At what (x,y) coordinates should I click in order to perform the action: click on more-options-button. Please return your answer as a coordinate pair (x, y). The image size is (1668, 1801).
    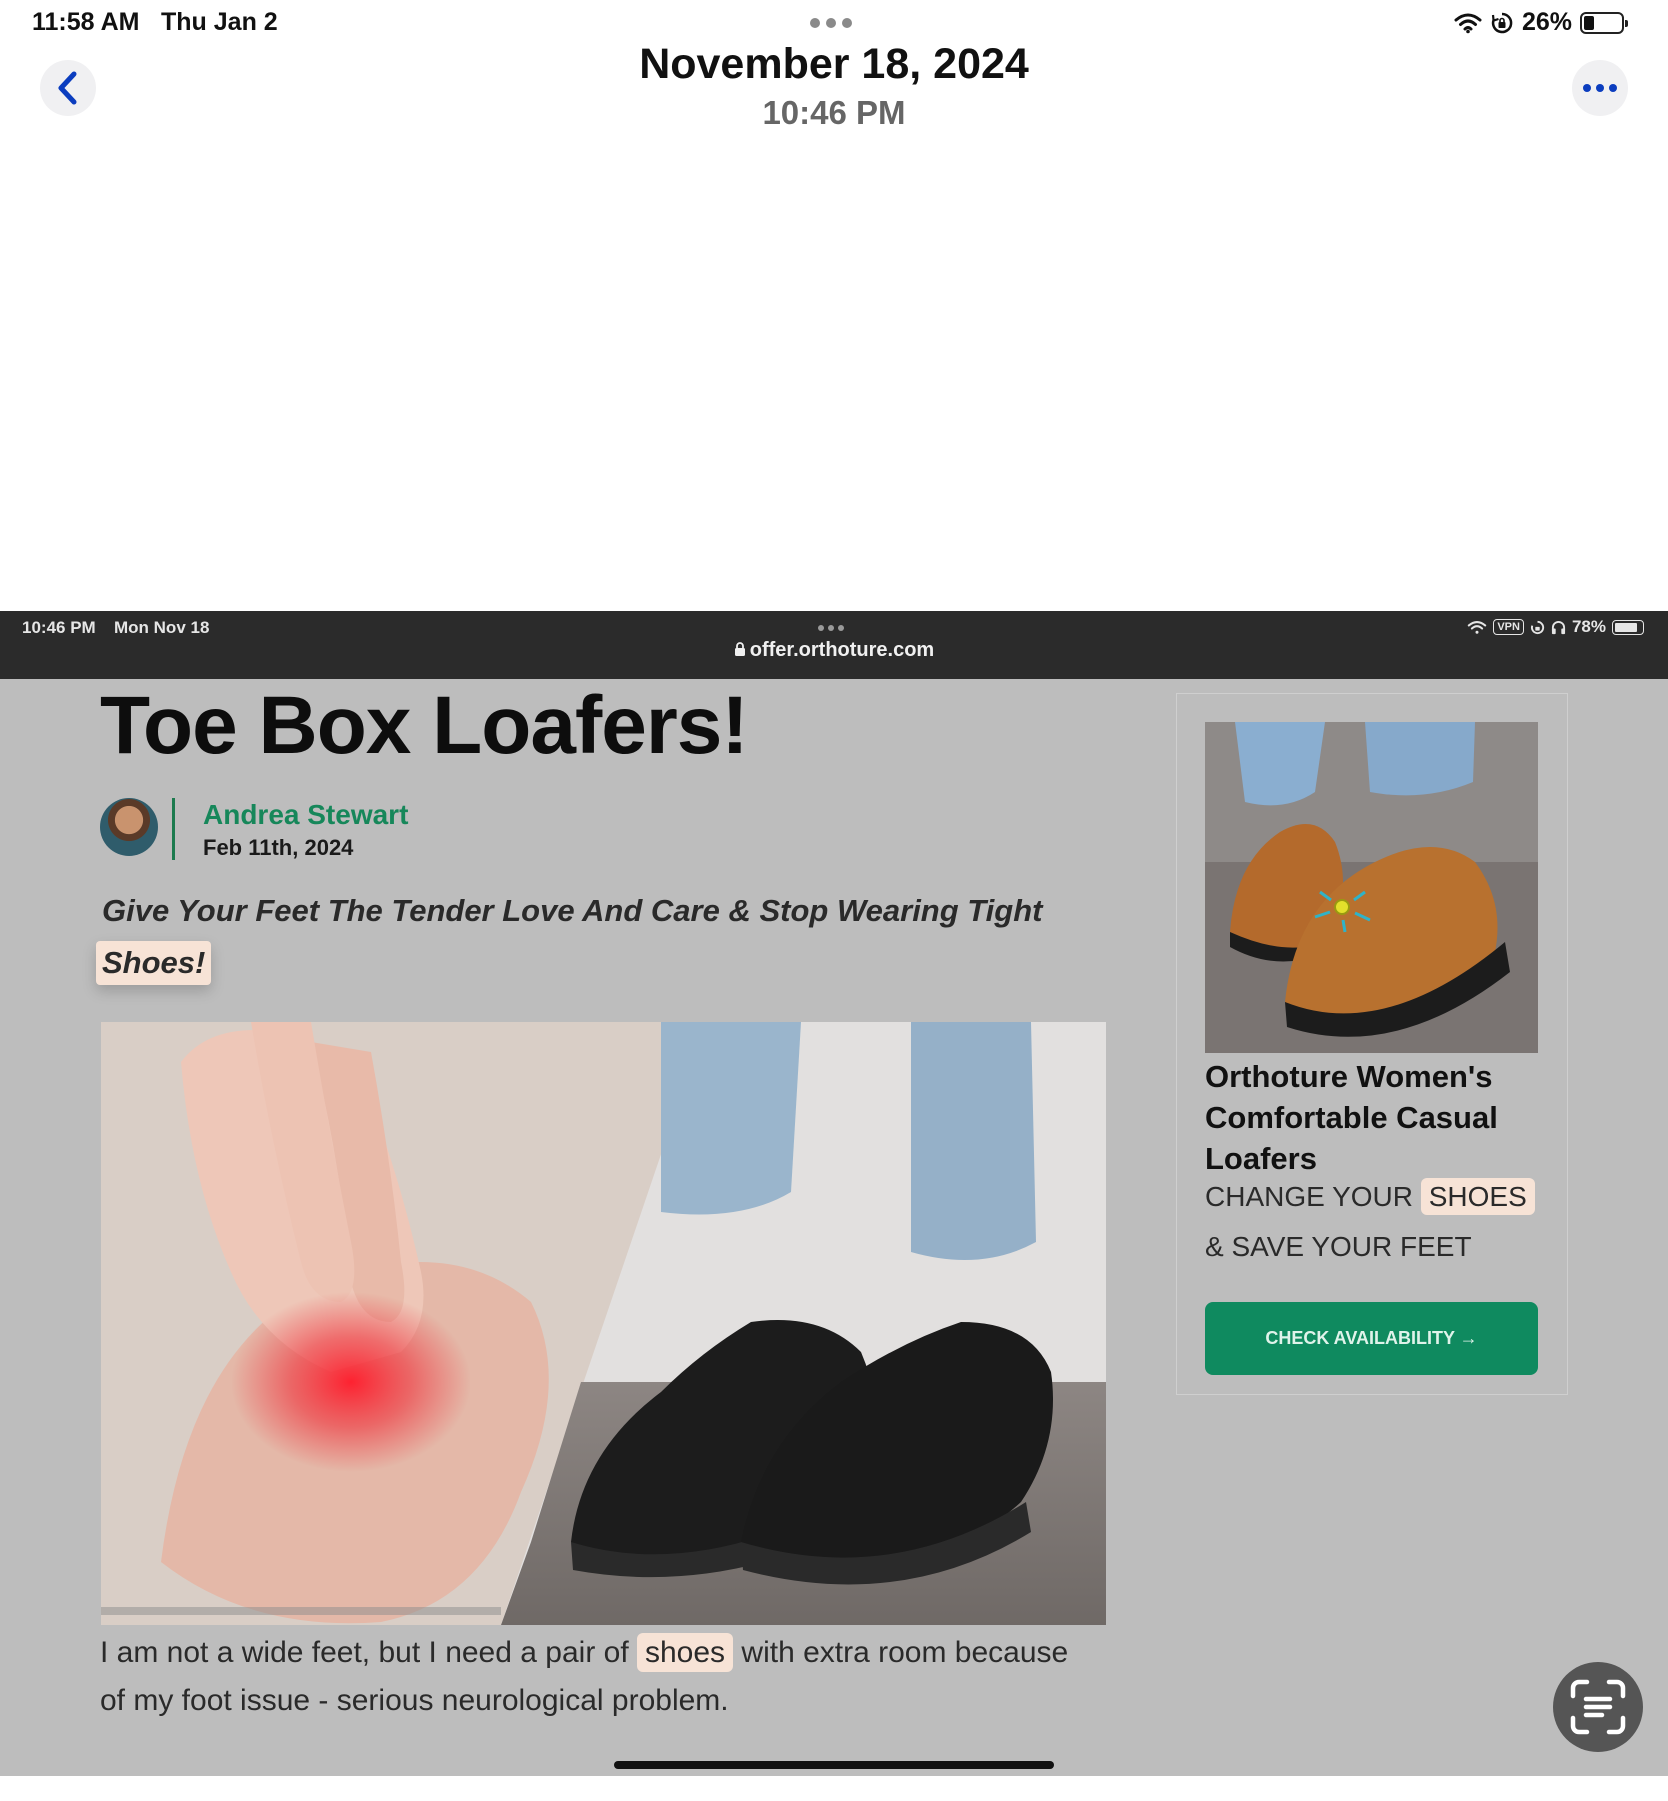
    Looking at the image, I should click on (1600, 88).